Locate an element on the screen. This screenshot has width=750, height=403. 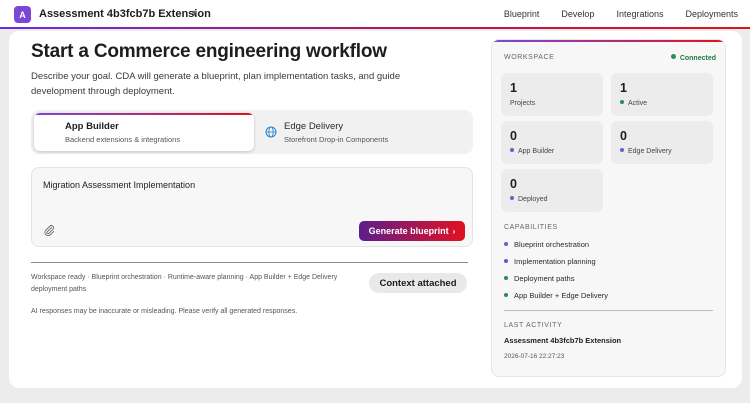
panel-accent-line is located at coordinates (608, 41).